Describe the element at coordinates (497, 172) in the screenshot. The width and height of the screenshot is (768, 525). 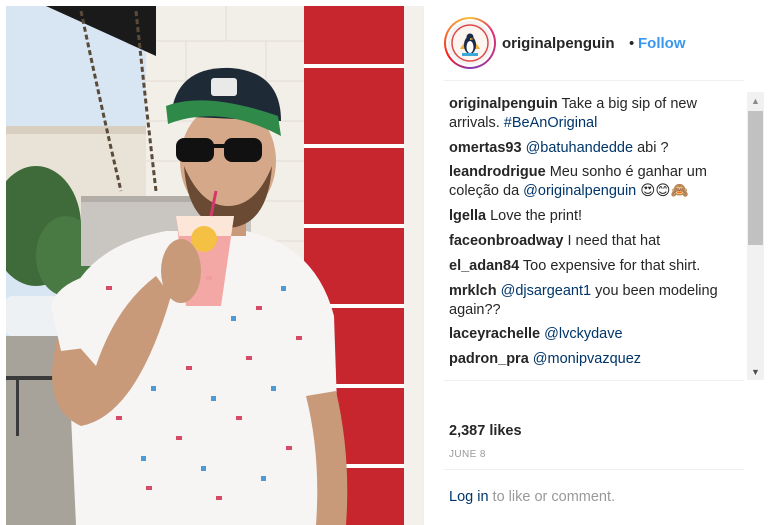
I see `comment-username: leandrodrigue` at that location.